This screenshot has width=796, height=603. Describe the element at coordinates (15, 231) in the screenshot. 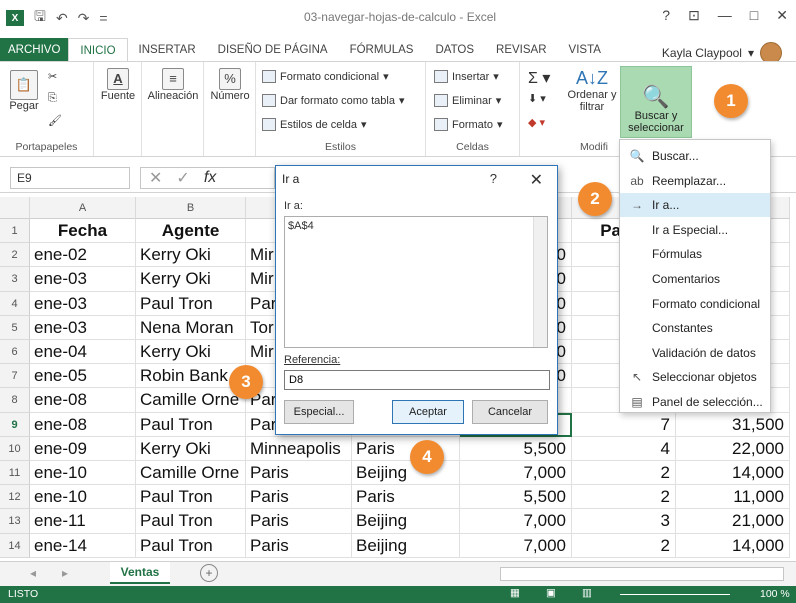

I see `row-header: 1` at that location.